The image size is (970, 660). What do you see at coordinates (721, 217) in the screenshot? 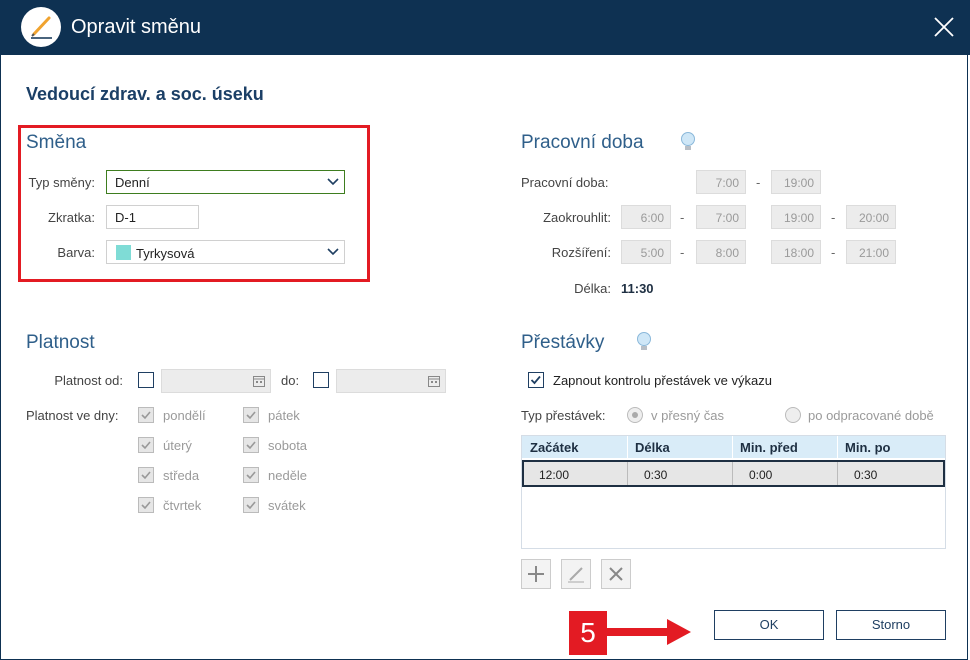
I see `round-from-2: 7:00` at bounding box center [721, 217].